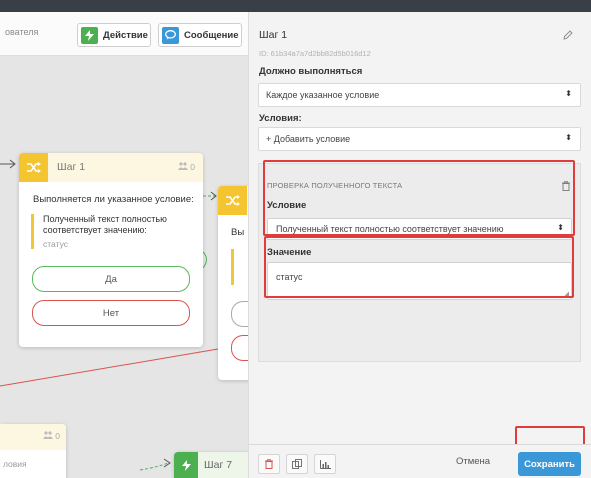 The width and height of the screenshot is (591, 478). I want to click on step-7-card: Шаг 7, so click(211, 465).